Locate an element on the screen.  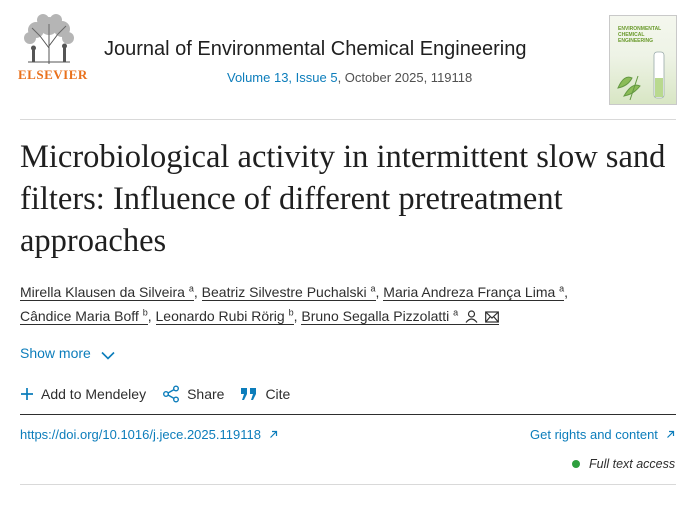
cite-button: Cite is located at coordinates (265, 394).